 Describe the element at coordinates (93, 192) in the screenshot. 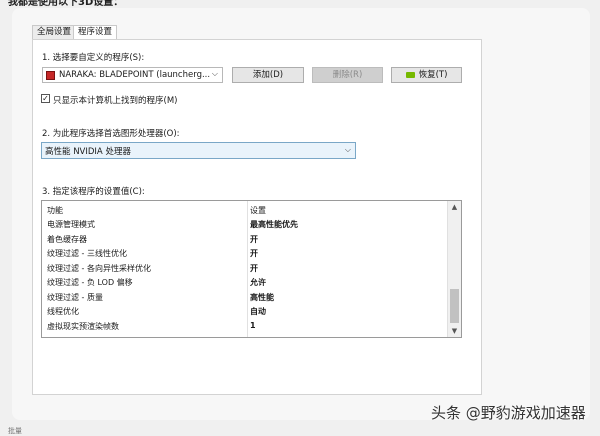

I see `step3-label: 3. 指定该程序的设置值(C):` at that location.